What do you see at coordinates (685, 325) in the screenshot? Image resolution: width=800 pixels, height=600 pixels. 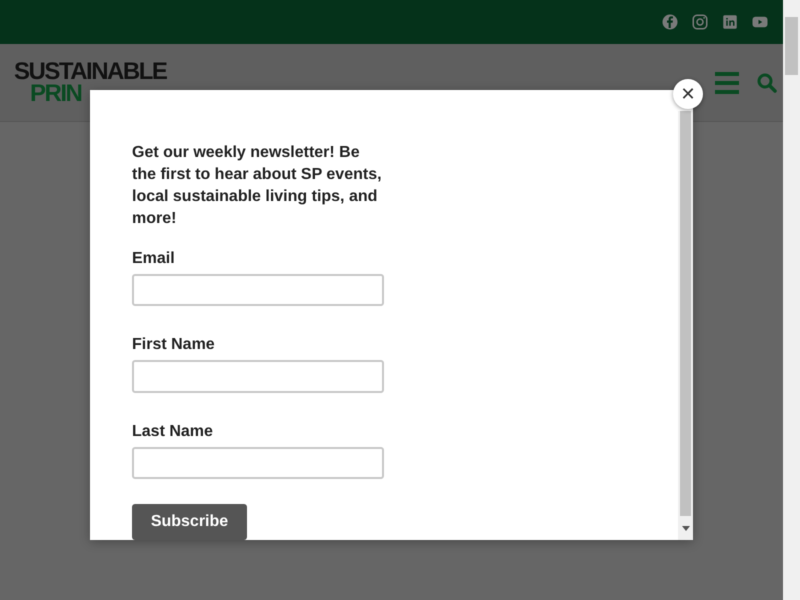 I see `modal-scrollbar` at bounding box center [685, 325].